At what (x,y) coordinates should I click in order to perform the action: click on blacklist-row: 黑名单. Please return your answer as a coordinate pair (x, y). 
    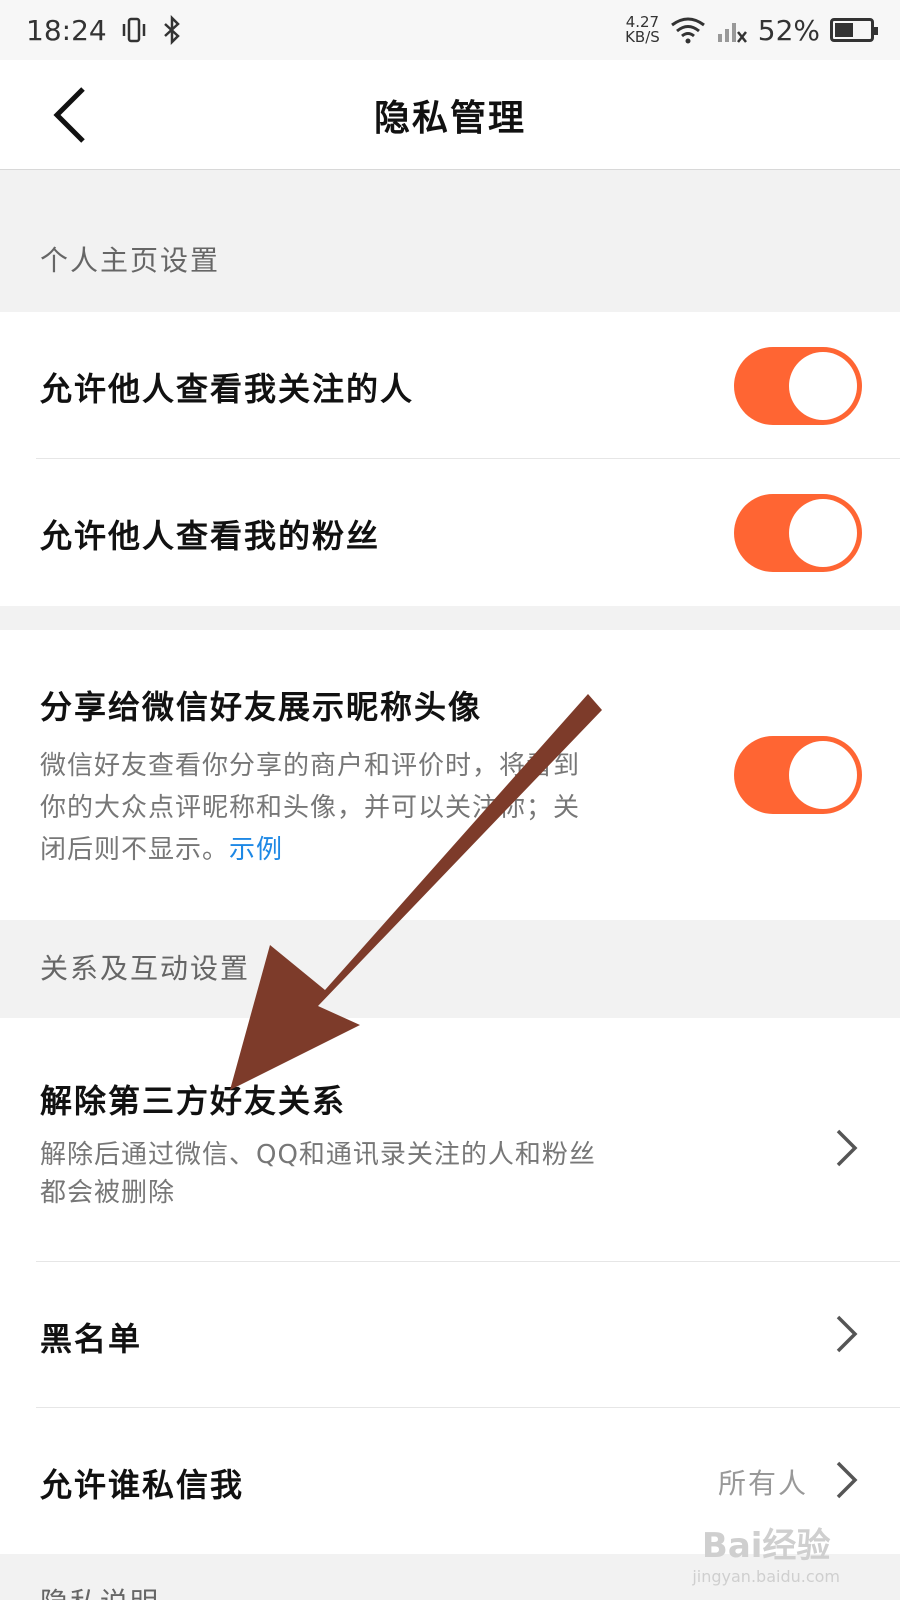
    Looking at the image, I should click on (450, 1335).